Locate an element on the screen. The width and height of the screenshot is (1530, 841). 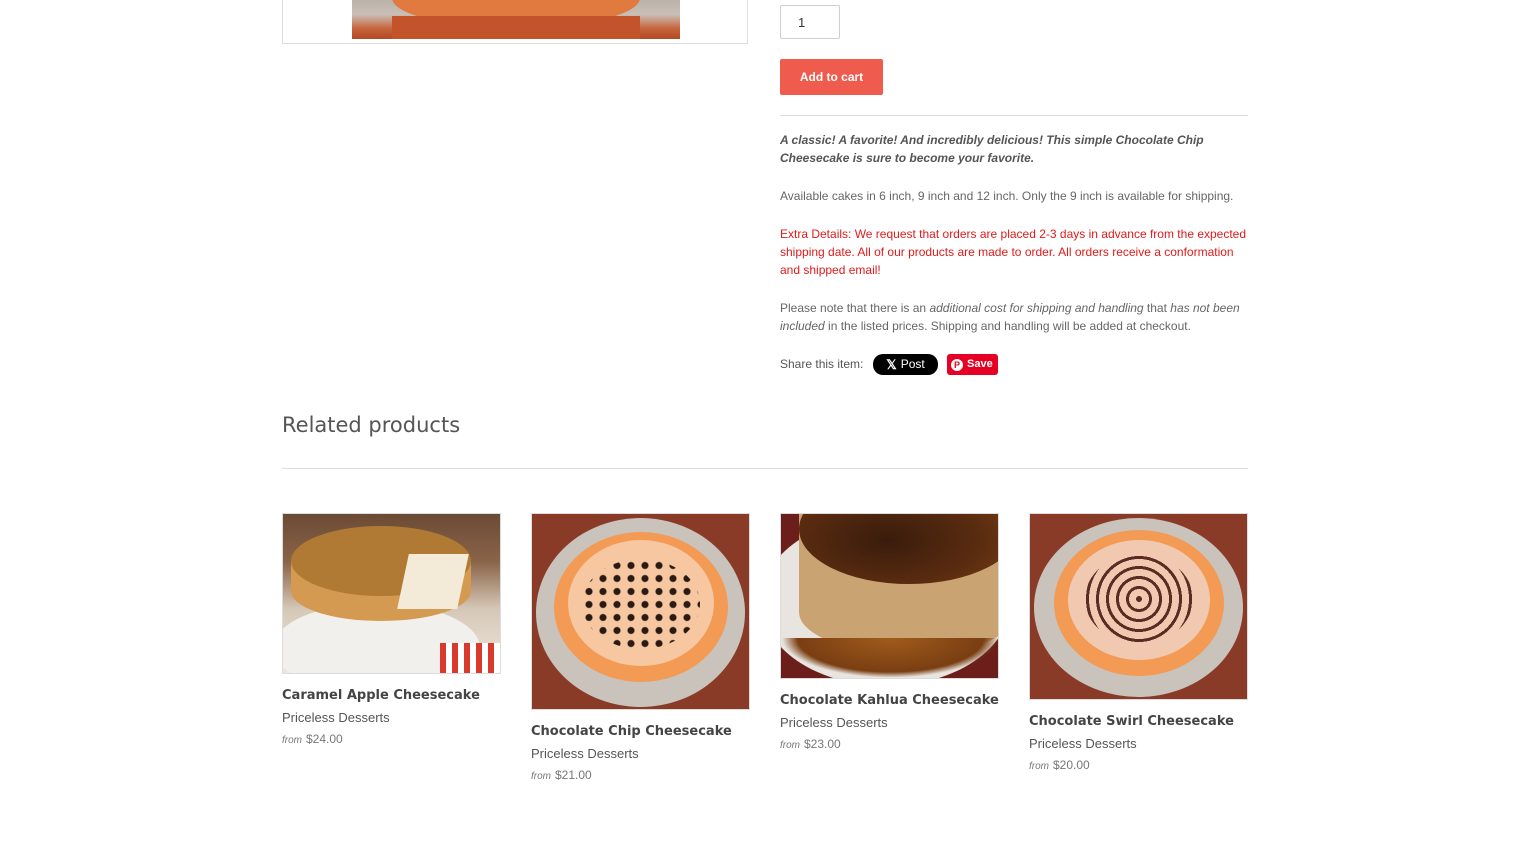
share-label: Share this item: is located at coordinates (822, 364).